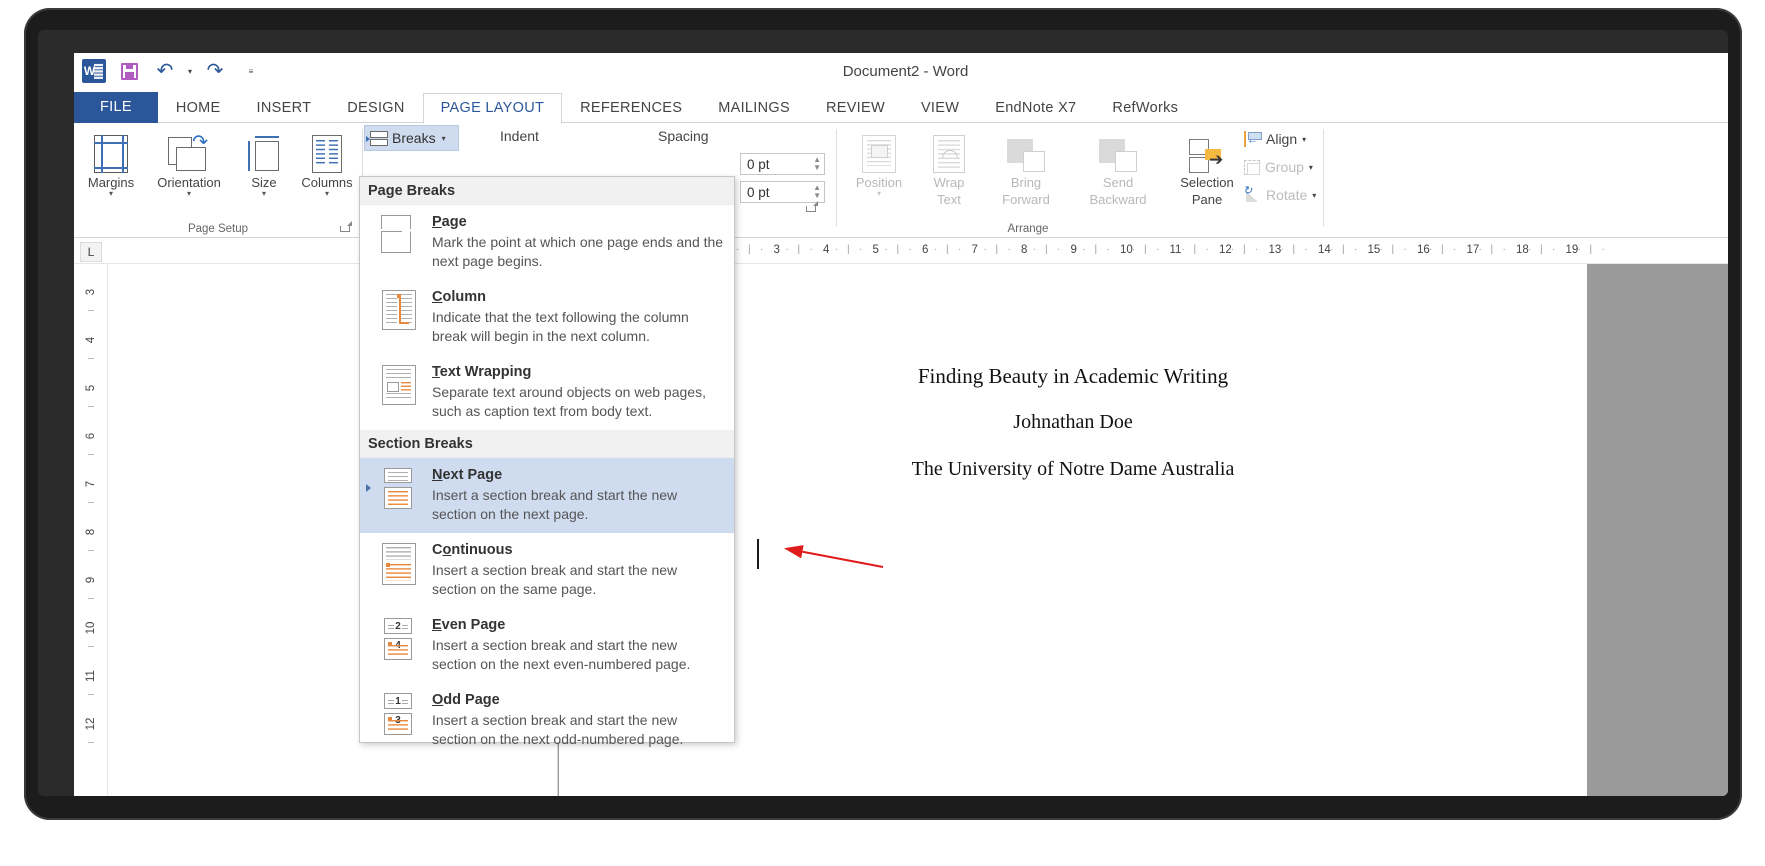 The height and width of the screenshot is (866, 1765). What do you see at coordinates (1026, 167) in the screenshot?
I see `bring-forward-button: Bring Forward` at bounding box center [1026, 167].